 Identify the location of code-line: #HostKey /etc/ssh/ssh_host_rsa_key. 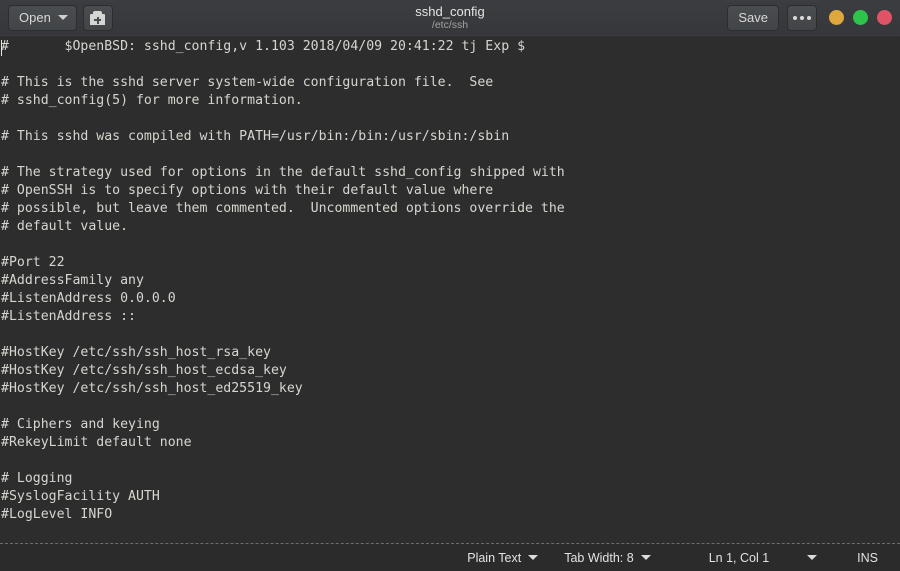
(136, 352).